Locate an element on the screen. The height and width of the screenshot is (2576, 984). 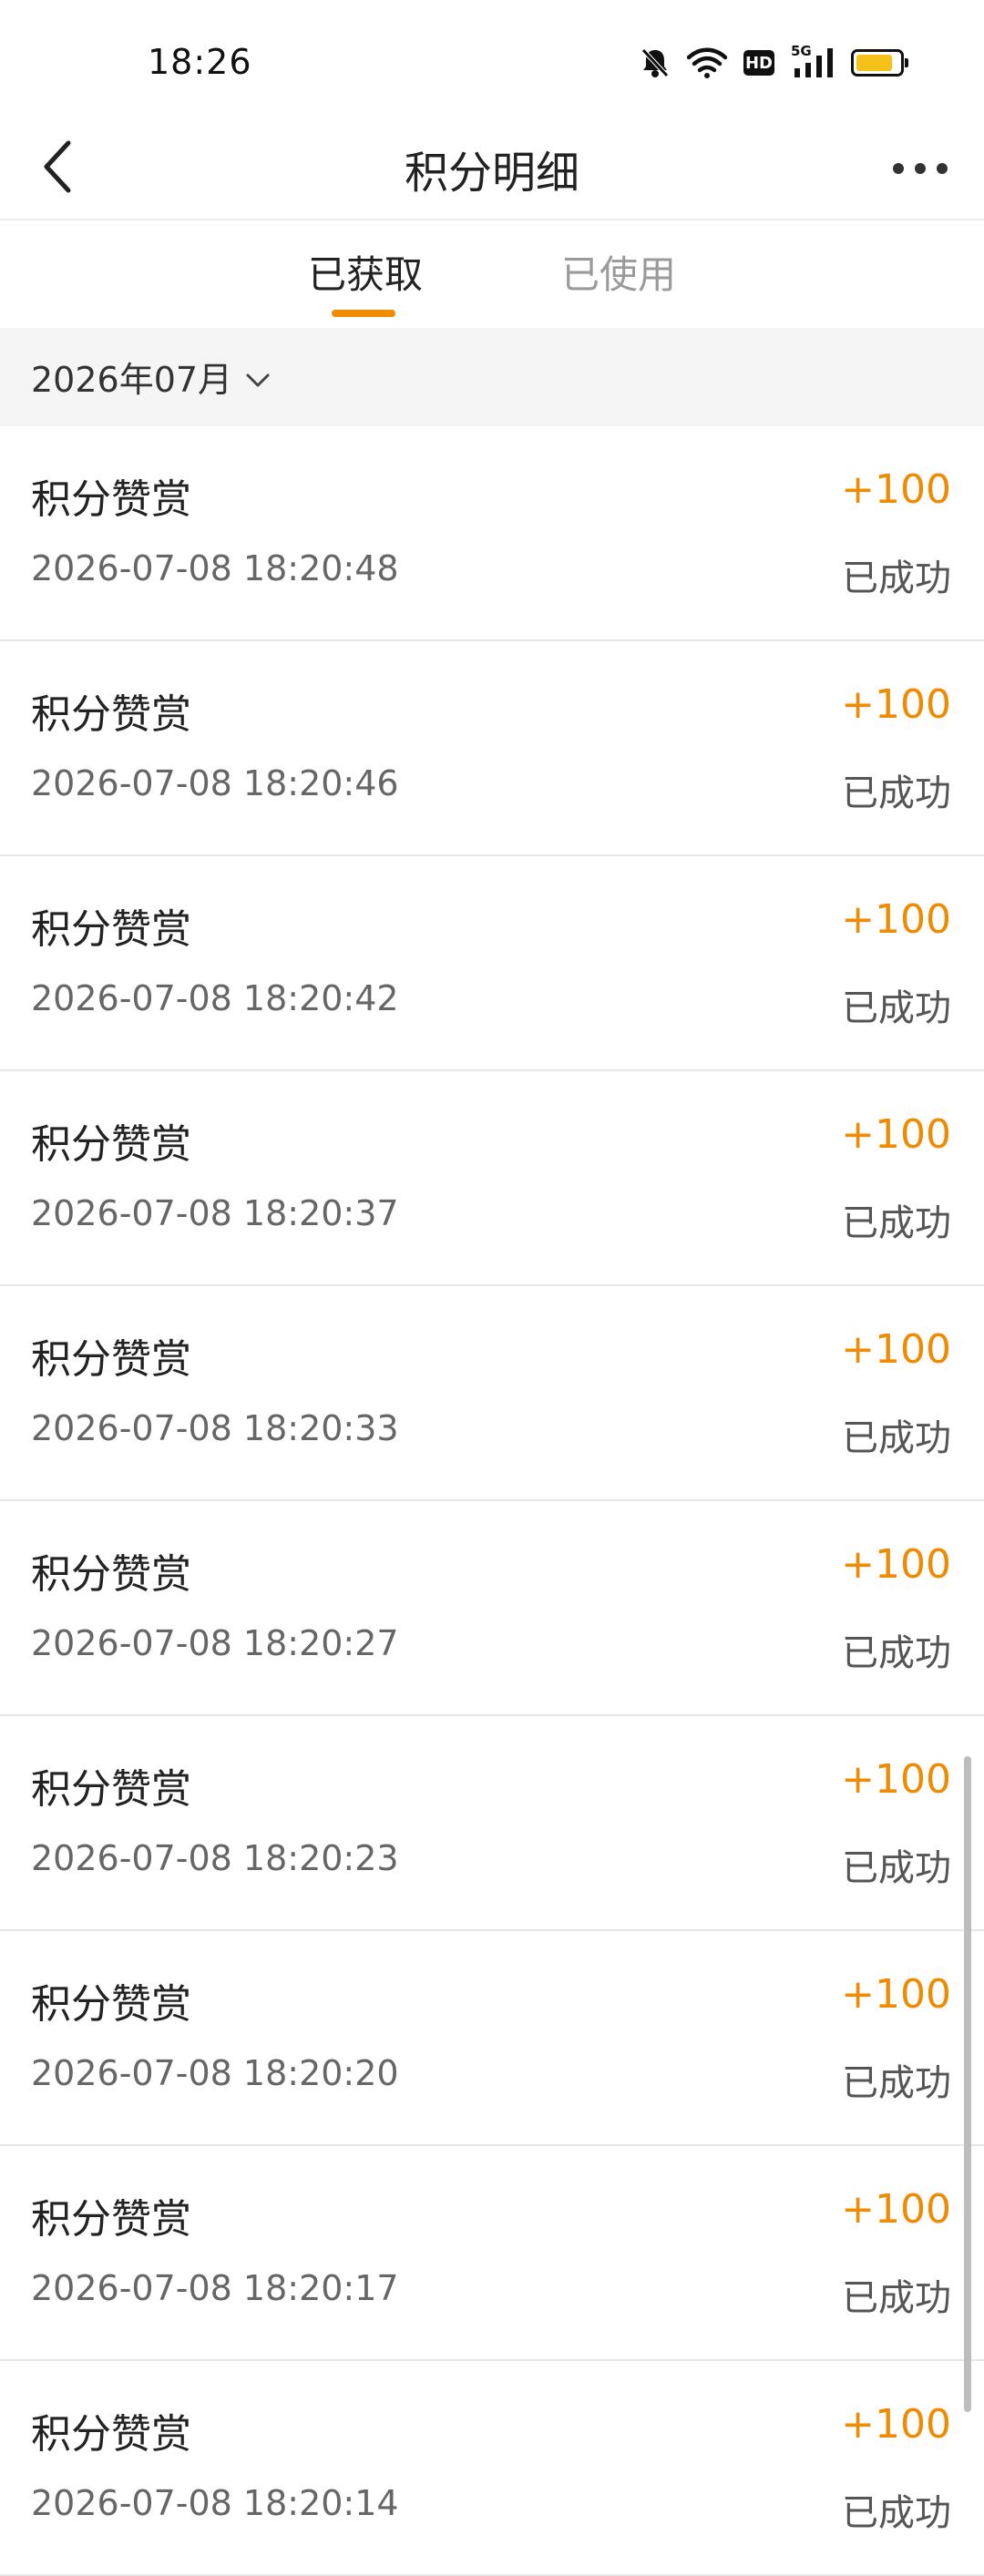
battery-icon is located at coordinates (879, 63).